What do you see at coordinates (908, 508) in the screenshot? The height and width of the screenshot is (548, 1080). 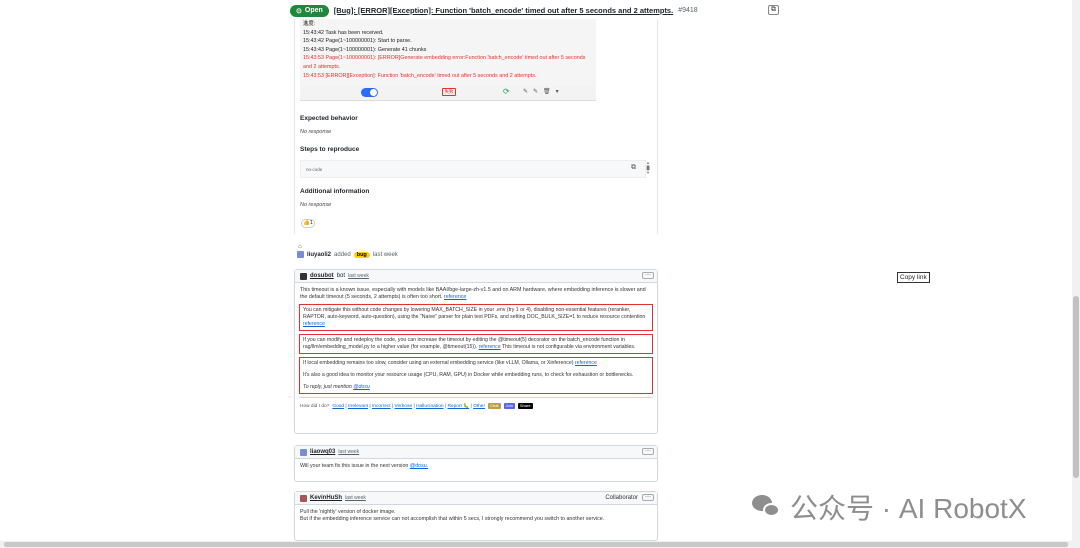 I see `watermark-text: 公众号 · AI RobotX` at bounding box center [908, 508].